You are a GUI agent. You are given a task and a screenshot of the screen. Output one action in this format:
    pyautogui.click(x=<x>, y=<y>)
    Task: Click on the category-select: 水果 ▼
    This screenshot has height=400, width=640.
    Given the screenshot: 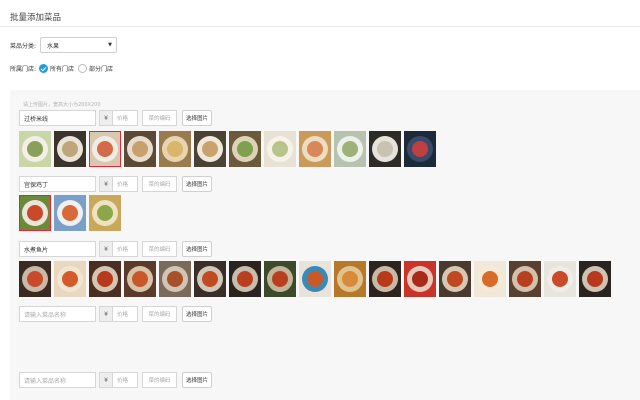 What is the action you would take?
    pyautogui.click(x=79, y=45)
    